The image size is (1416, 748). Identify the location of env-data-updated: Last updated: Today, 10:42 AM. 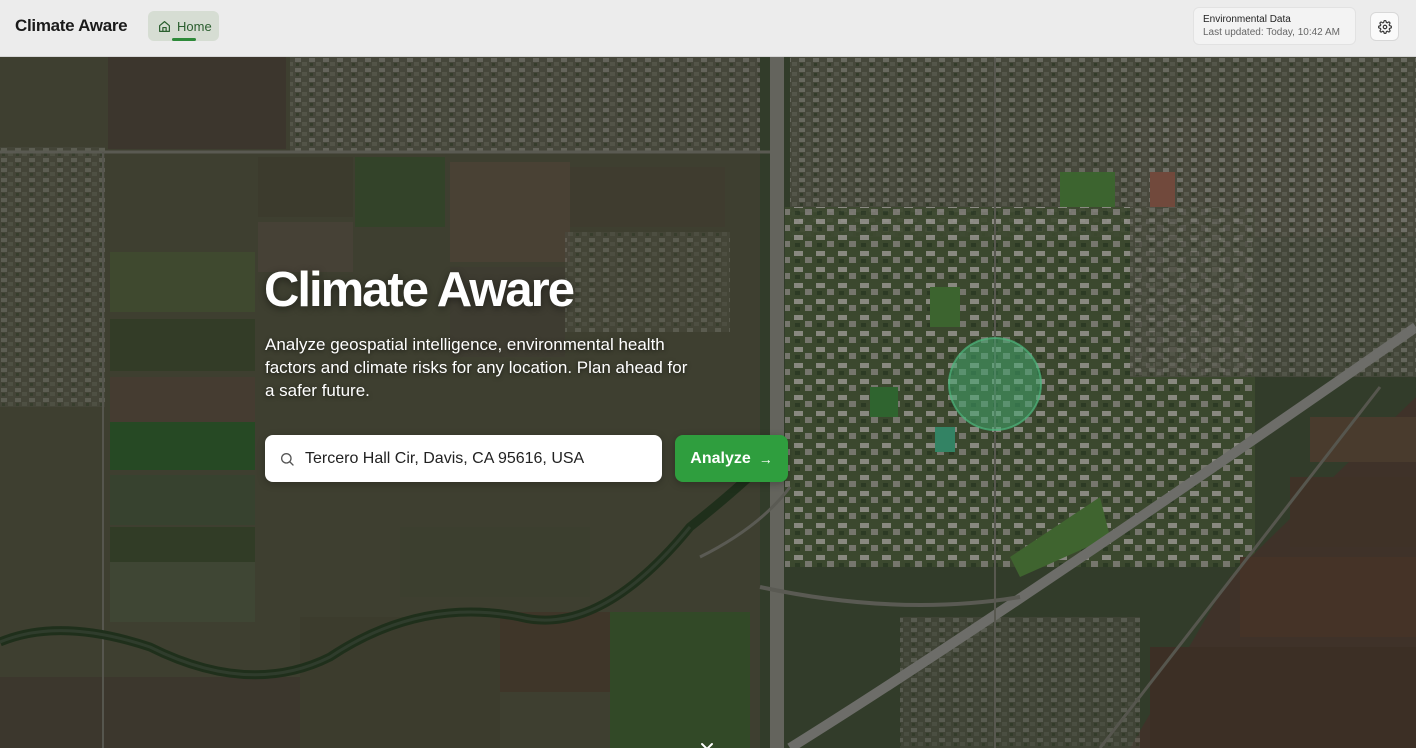
(1271, 32).